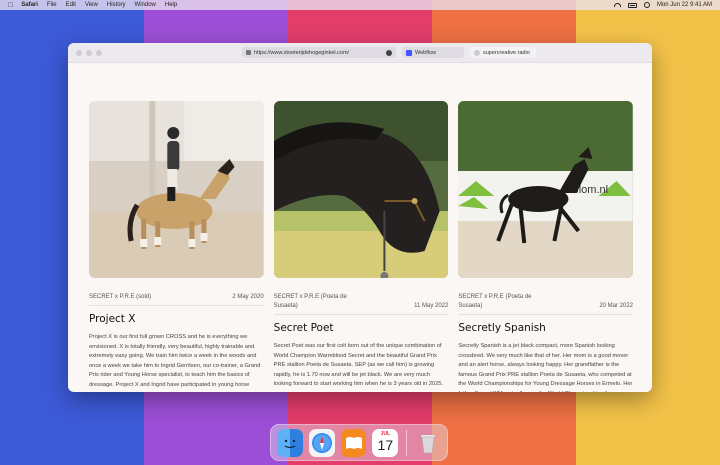  What do you see at coordinates (248, 52) in the screenshot?
I see `lock-icon` at bounding box center [248, 52].